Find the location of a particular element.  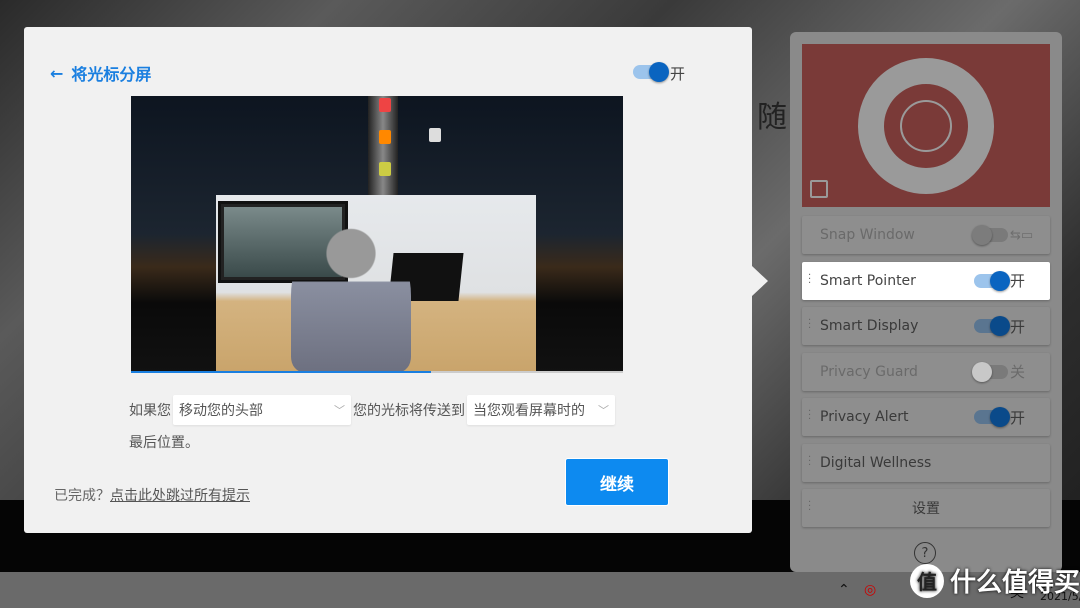

watermark-logo: 值什么值得买 is located at coordinates (995, 580).